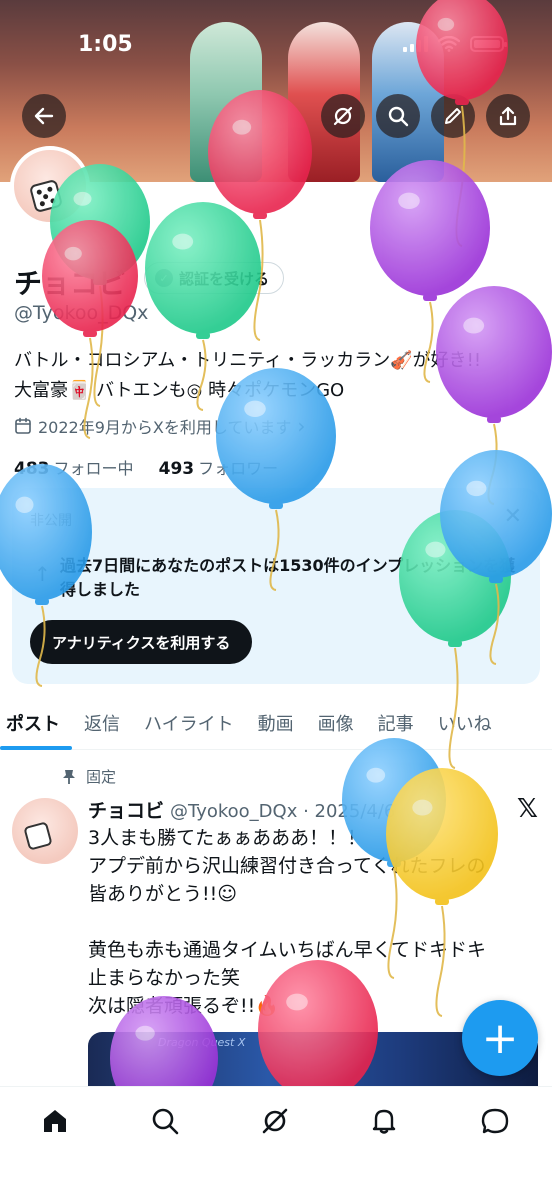 The width and height of the screenshot is (552, 1200). What do you see at coordinates (164, 278) in the screenshot?
I see `verified-check-icon: ✓` at bounding box center [164, 278].